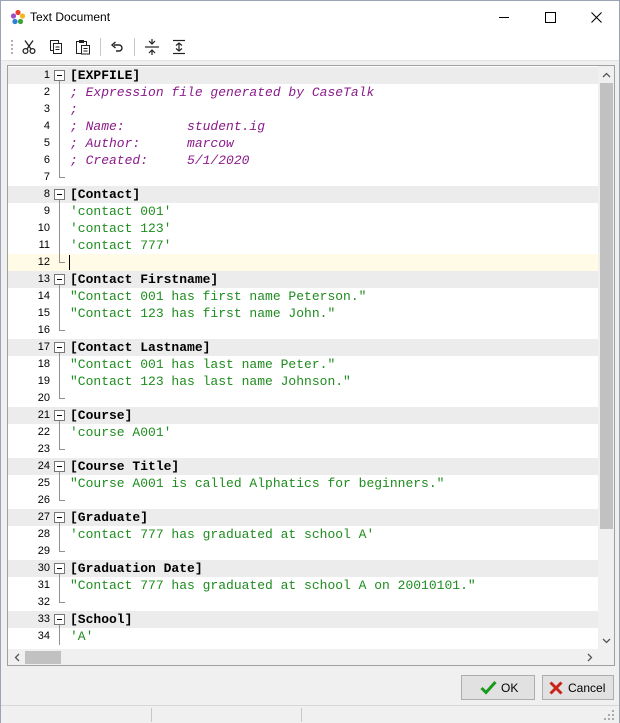 This screenshot has height=723, width=620. What do you see at coordinates (578, 687) in the screenshot?
I see `cancel-button: Cancel` at bounding box center [578, 687].